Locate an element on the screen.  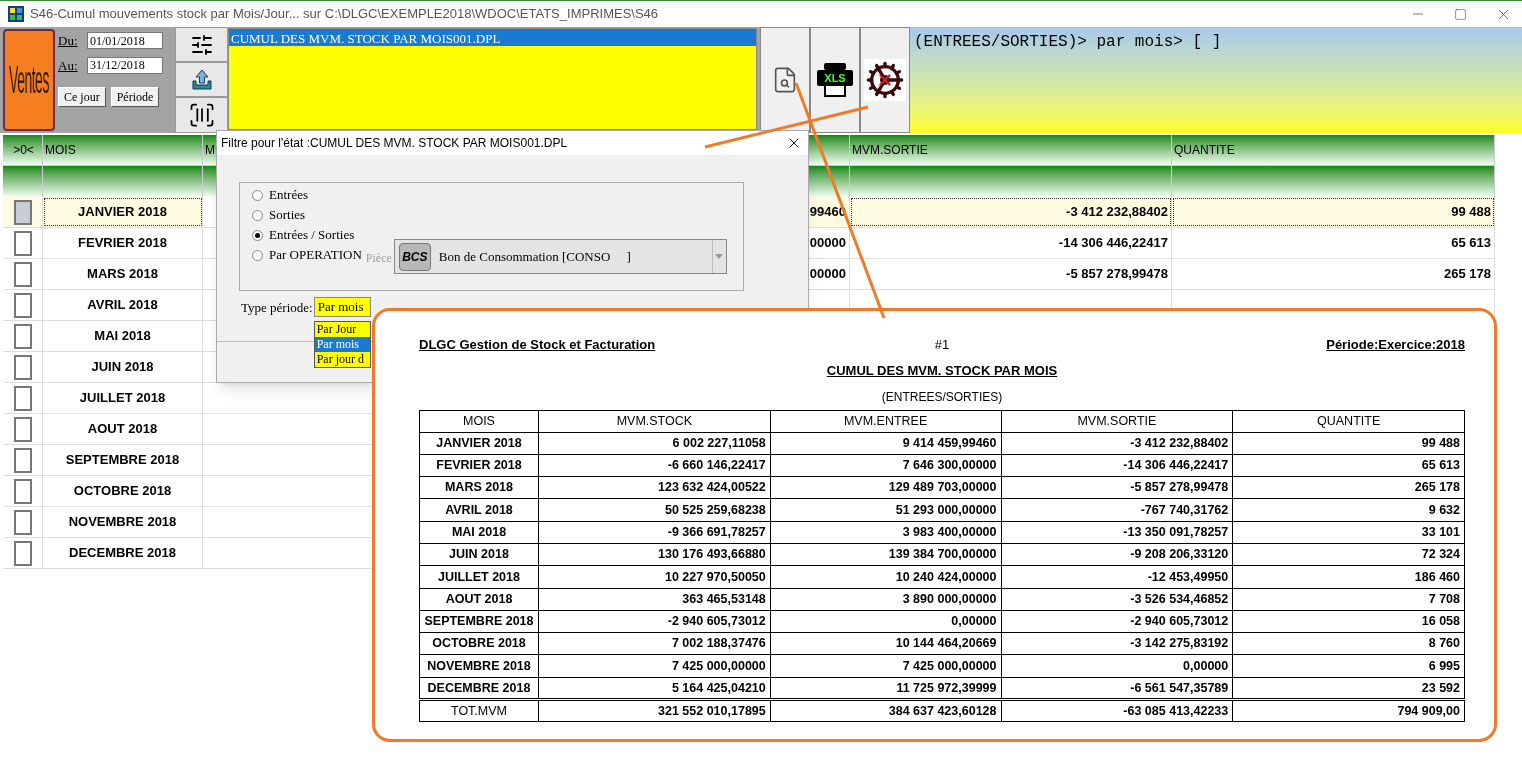
upload-button is located at coordinates (201, 79).